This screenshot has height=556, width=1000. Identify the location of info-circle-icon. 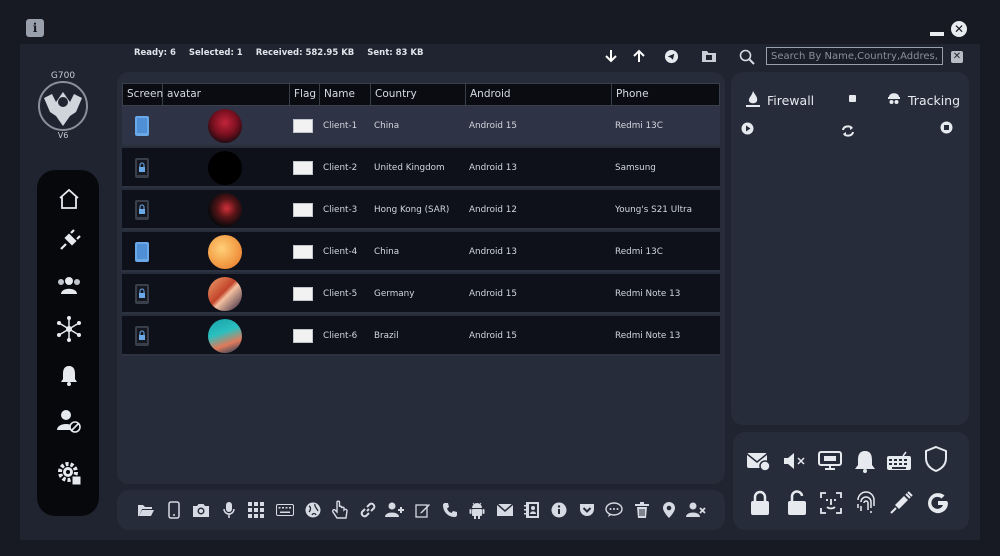
(559, 510).